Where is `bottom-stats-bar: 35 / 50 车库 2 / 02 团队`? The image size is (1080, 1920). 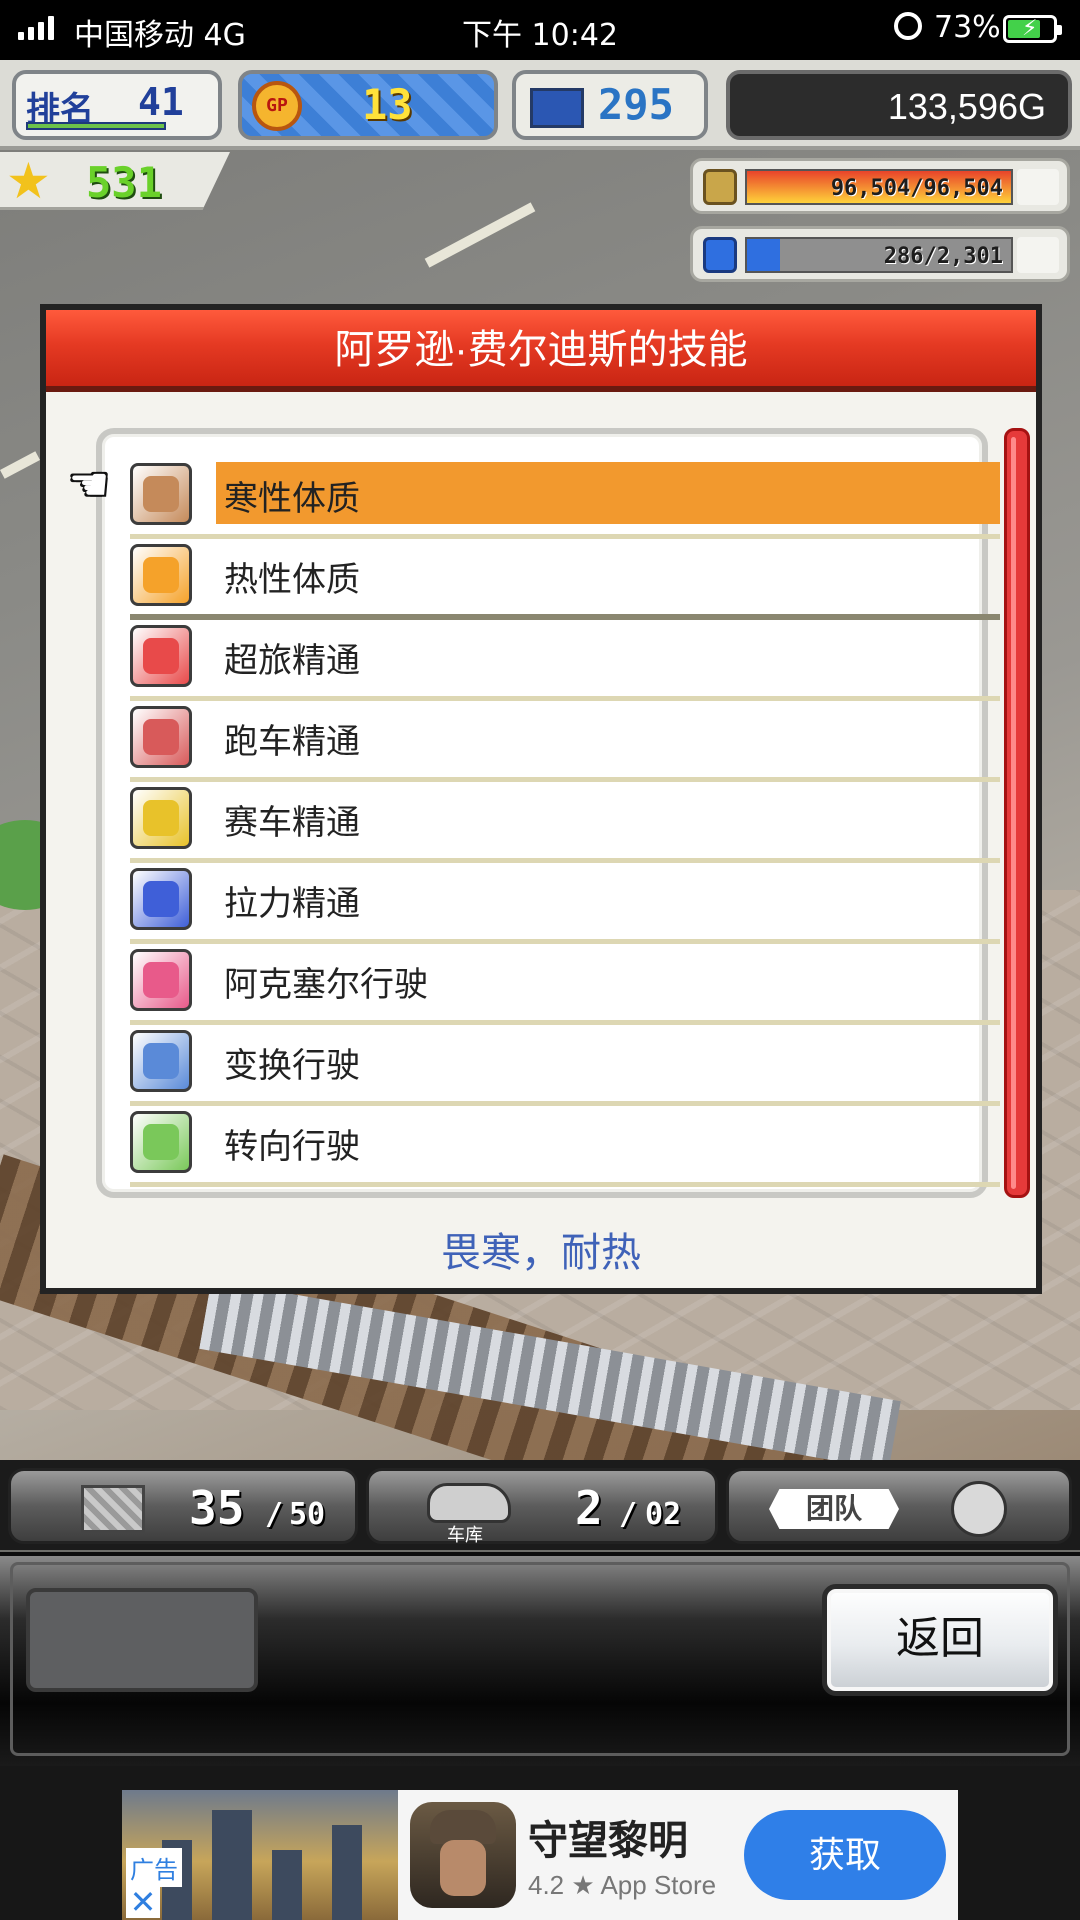 bottom-stats-bar: 35 / 50 车库 2 / 02 团队 is located at coordinates (540, 1505).